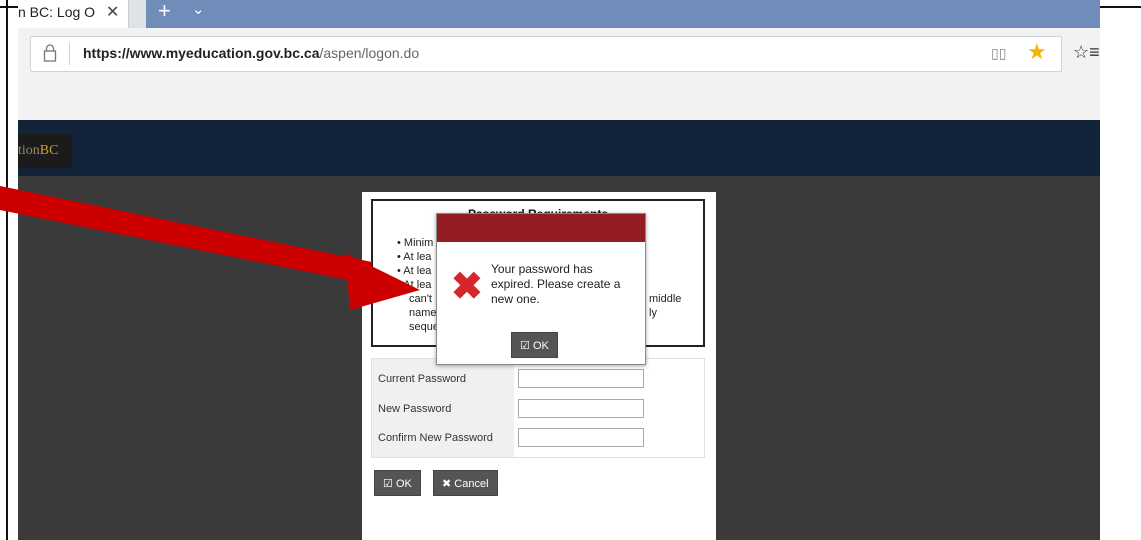  Describe the element at coordinates (581, 437) in the screenshot. I see `confirm-password-input` at that location.